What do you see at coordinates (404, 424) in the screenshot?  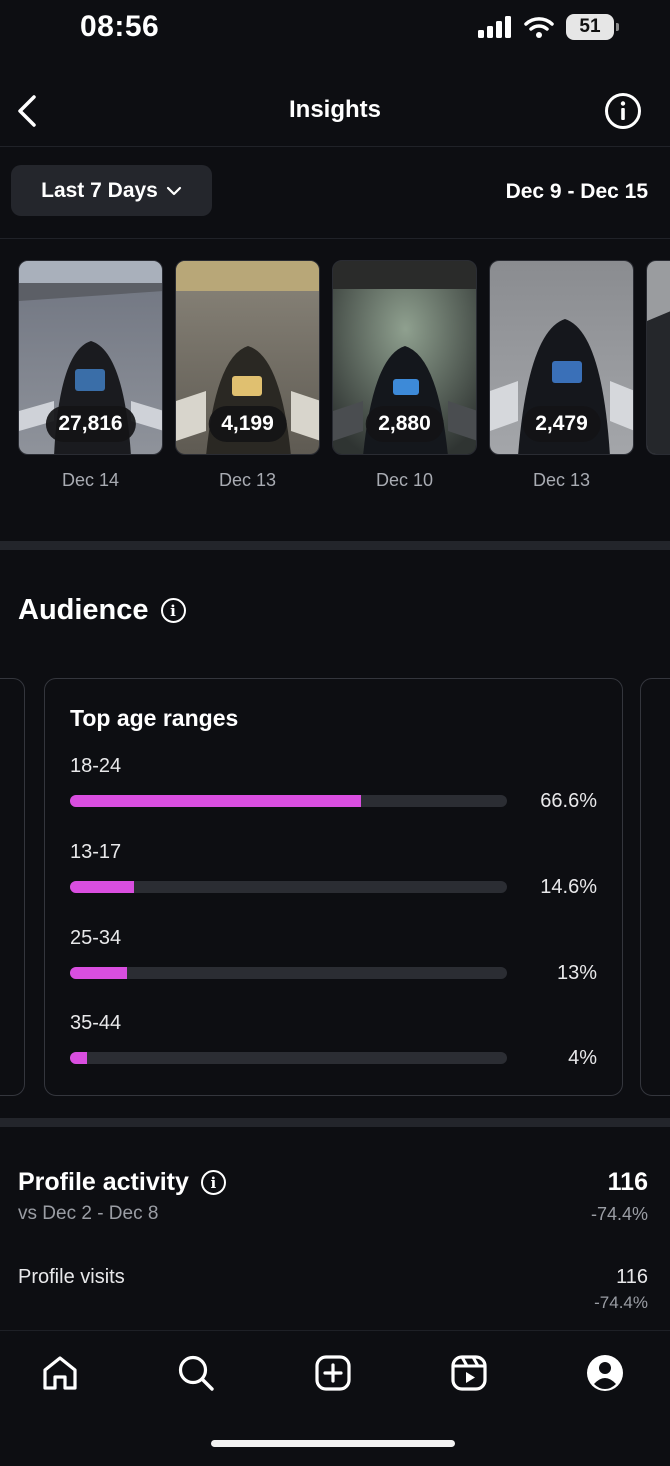 I see `thumbnail-view-count: 2,880` at bounding box center [404, 424].